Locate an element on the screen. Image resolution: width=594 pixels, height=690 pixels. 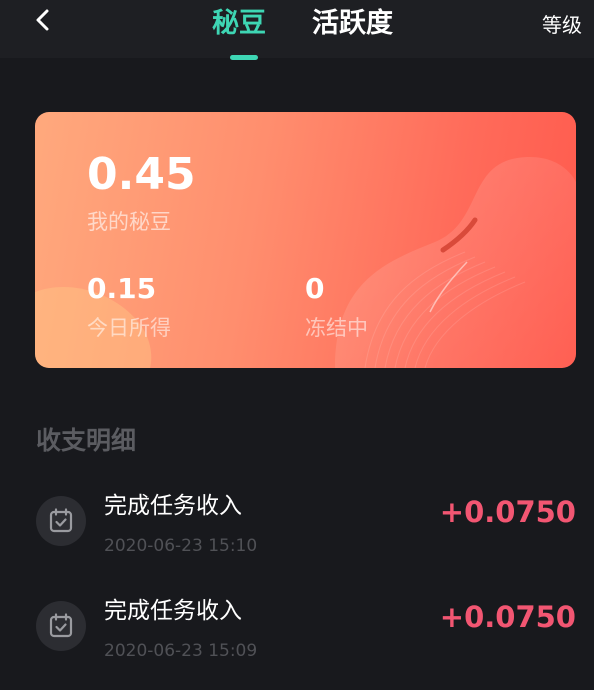
beans-total-value: 0.45 is located at coordinates (141, 174).